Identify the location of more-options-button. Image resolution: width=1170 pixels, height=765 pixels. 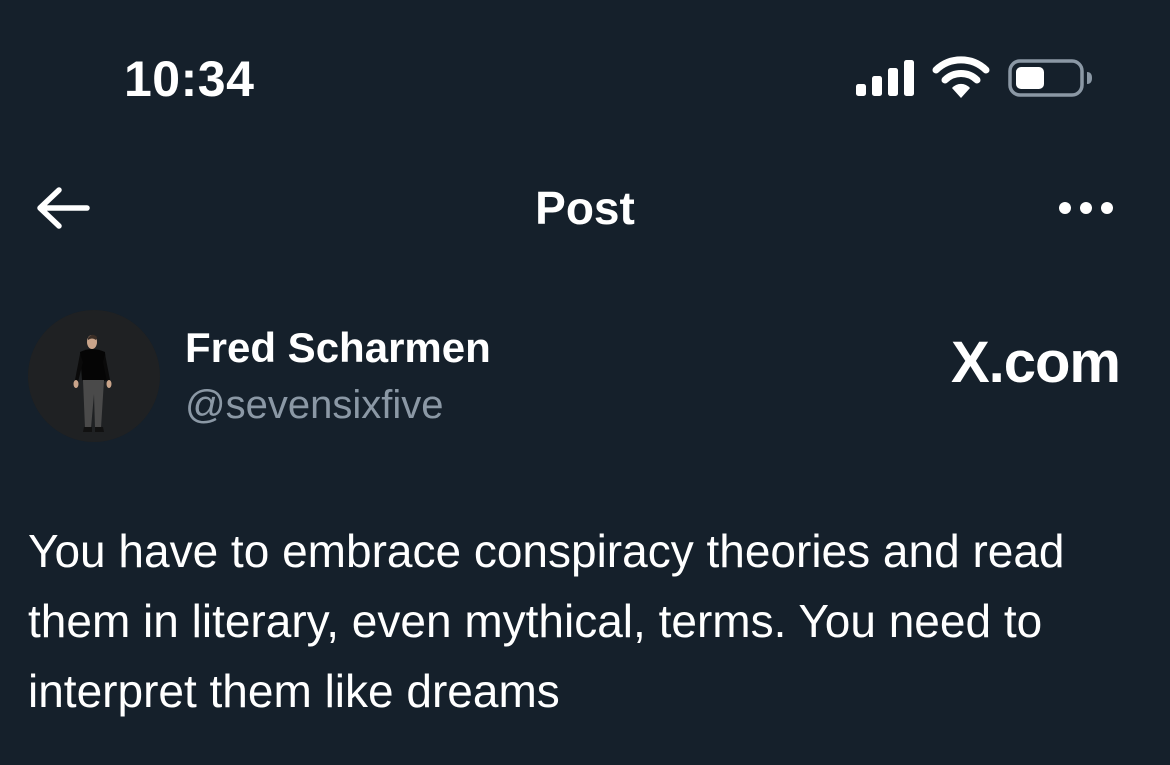
(1086, 208).